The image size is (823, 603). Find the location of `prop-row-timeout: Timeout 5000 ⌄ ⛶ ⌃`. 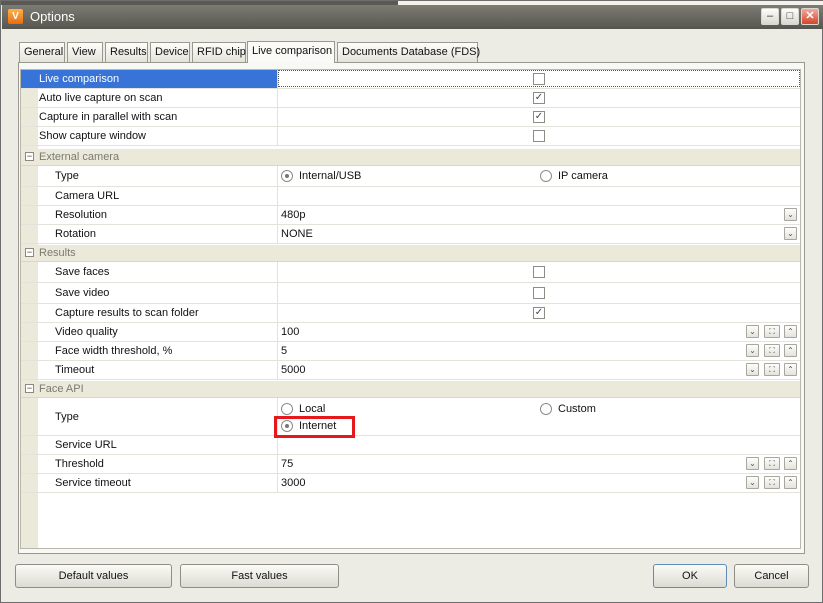

prop-row-timeout: Timeout 5000 ⌄ ⛶ ⌃ is located at coordinates (410, 370).